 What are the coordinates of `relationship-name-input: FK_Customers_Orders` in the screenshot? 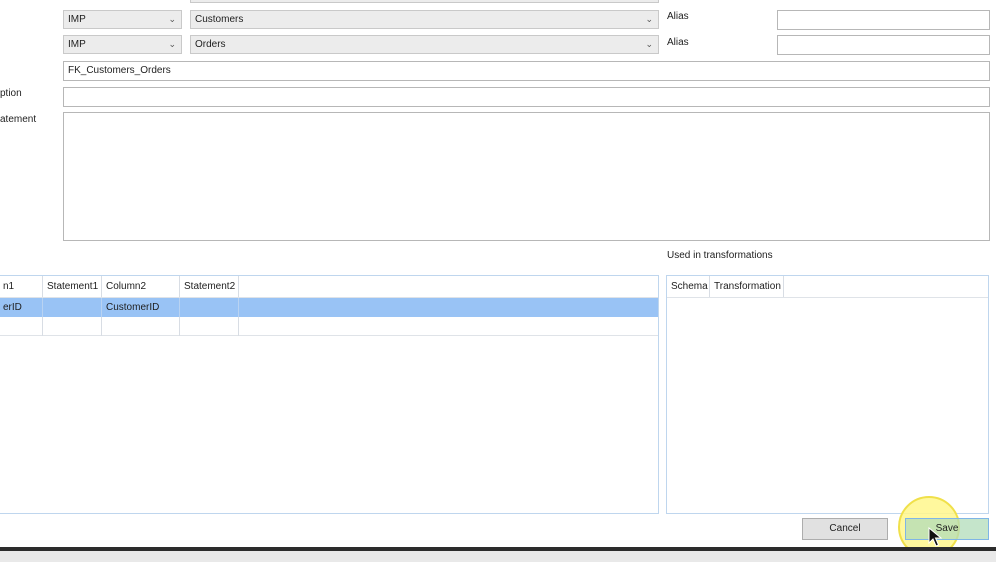 It's located at (526, 71).